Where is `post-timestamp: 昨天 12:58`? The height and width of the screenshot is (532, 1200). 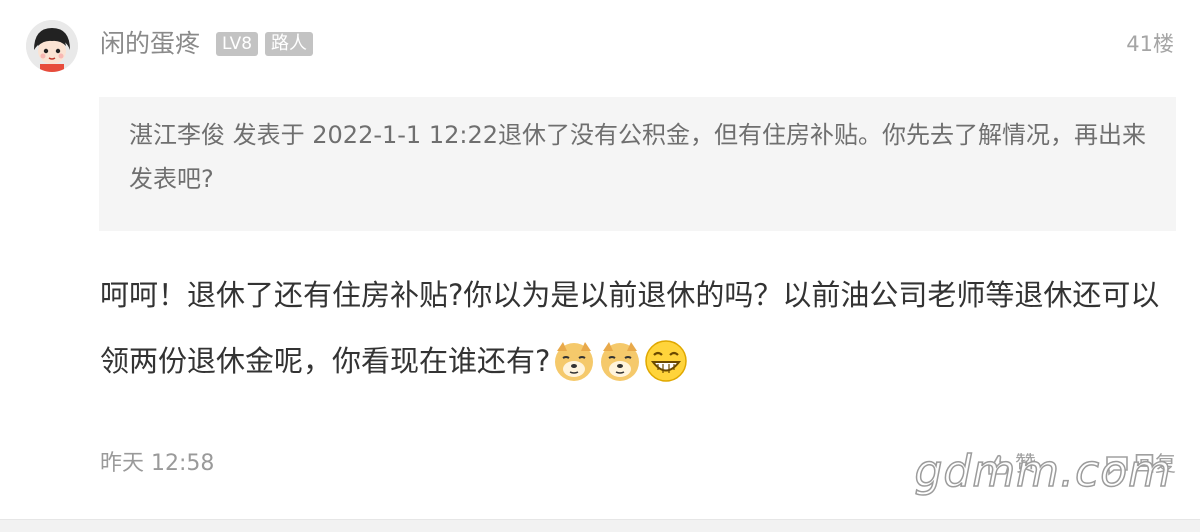
post-timestamp: 昨天 12:58 is located at coordinates (157, 463).